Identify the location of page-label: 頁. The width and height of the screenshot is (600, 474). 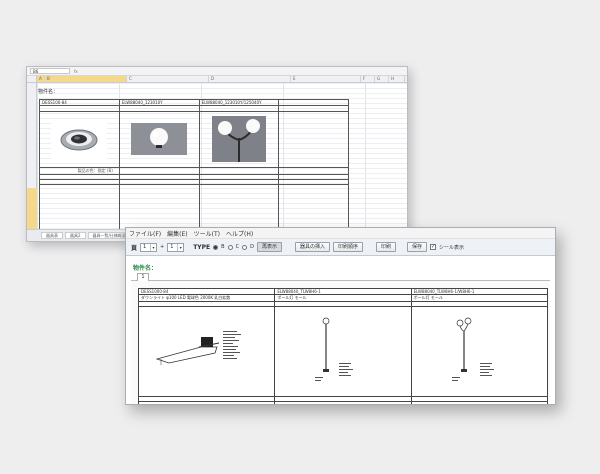
(134, 248).